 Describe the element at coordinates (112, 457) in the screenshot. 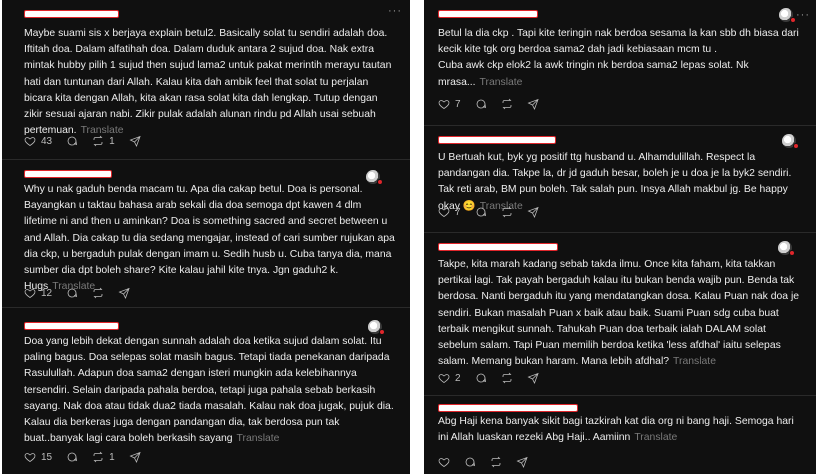

I see `repost-count: 1` at that location.